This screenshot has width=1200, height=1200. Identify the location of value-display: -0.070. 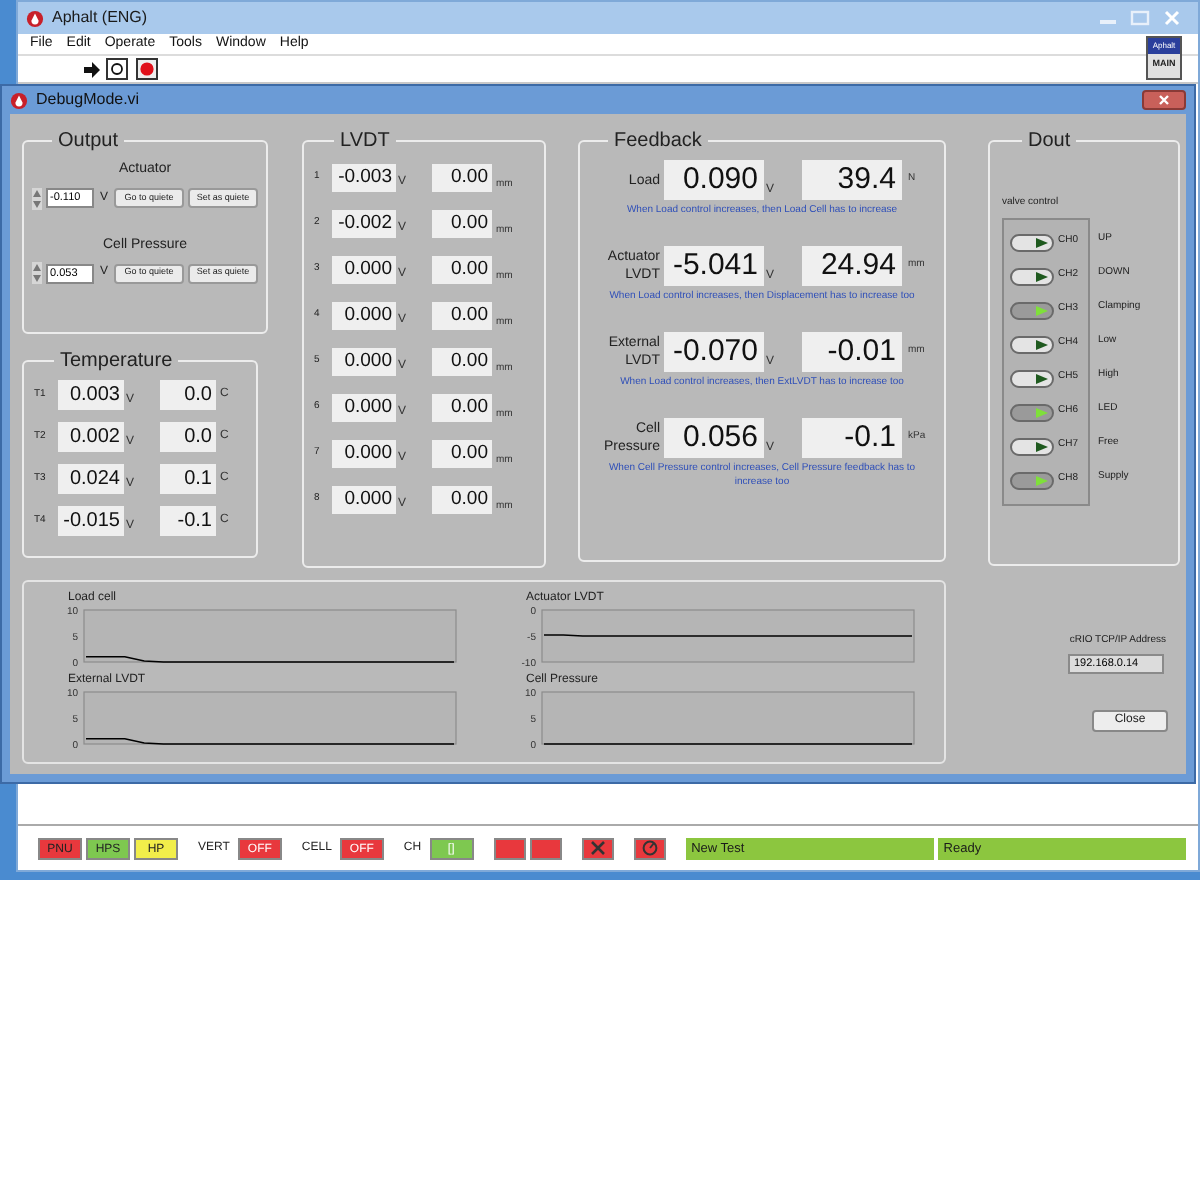
(714, 352).